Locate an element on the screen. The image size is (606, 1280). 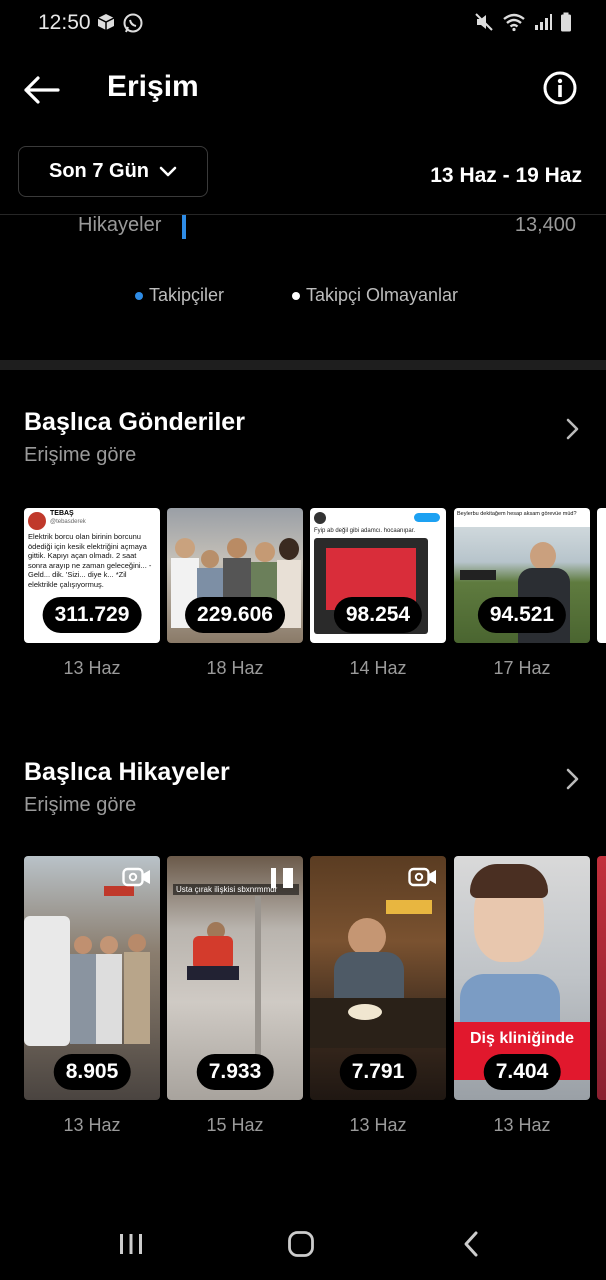
system-back-button is located at coordinates (471, 1244).